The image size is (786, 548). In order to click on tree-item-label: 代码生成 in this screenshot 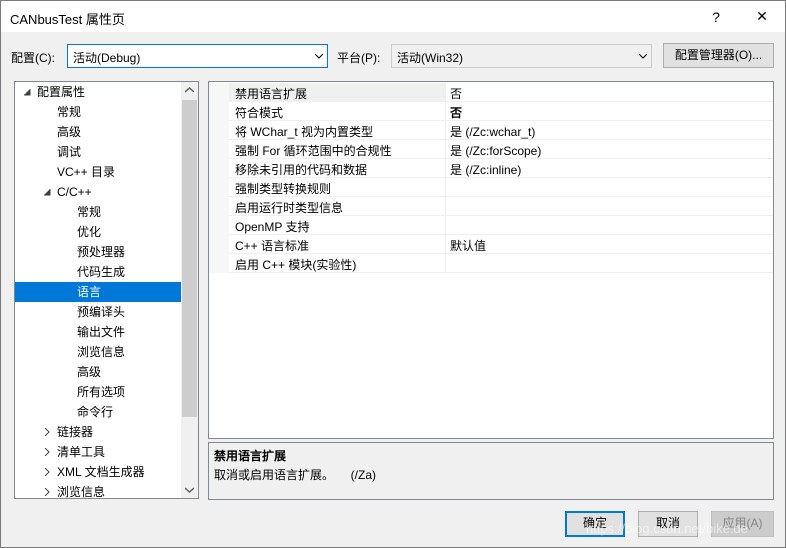, I will do `click(101, 272)`.